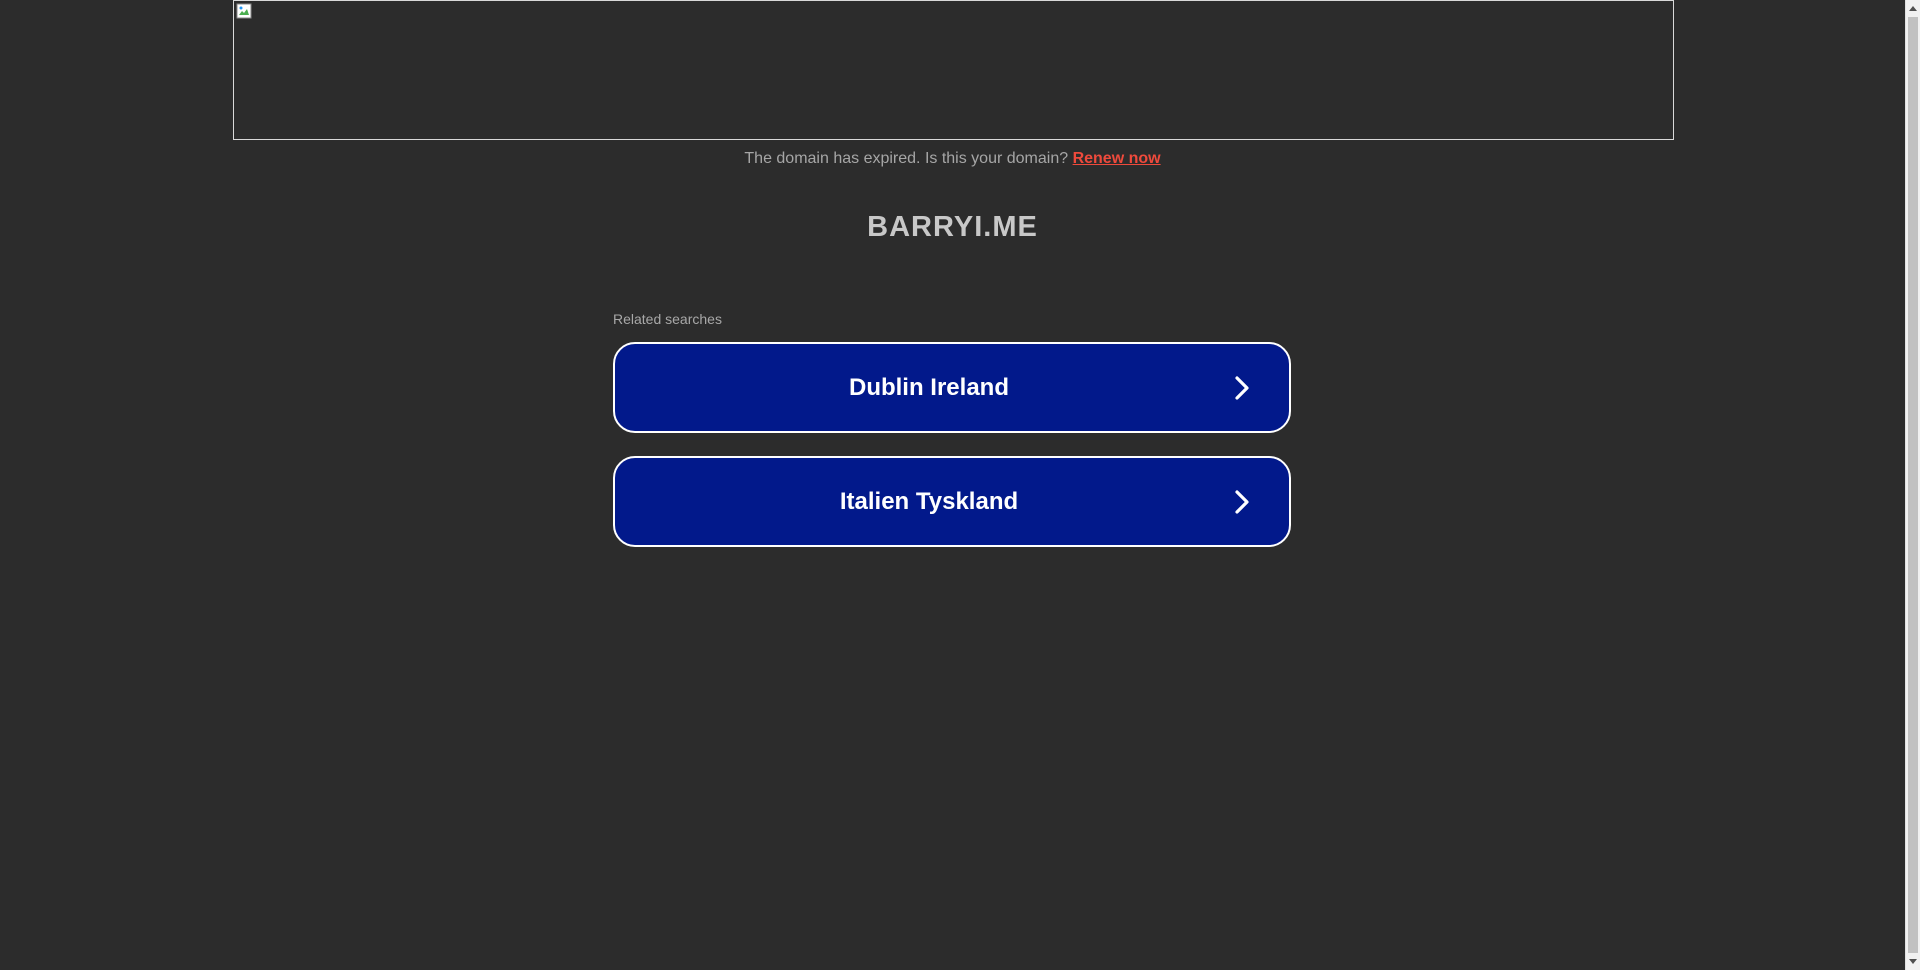  I want to click on domain-name-title: BARRYI.ME, so click(952, 227).